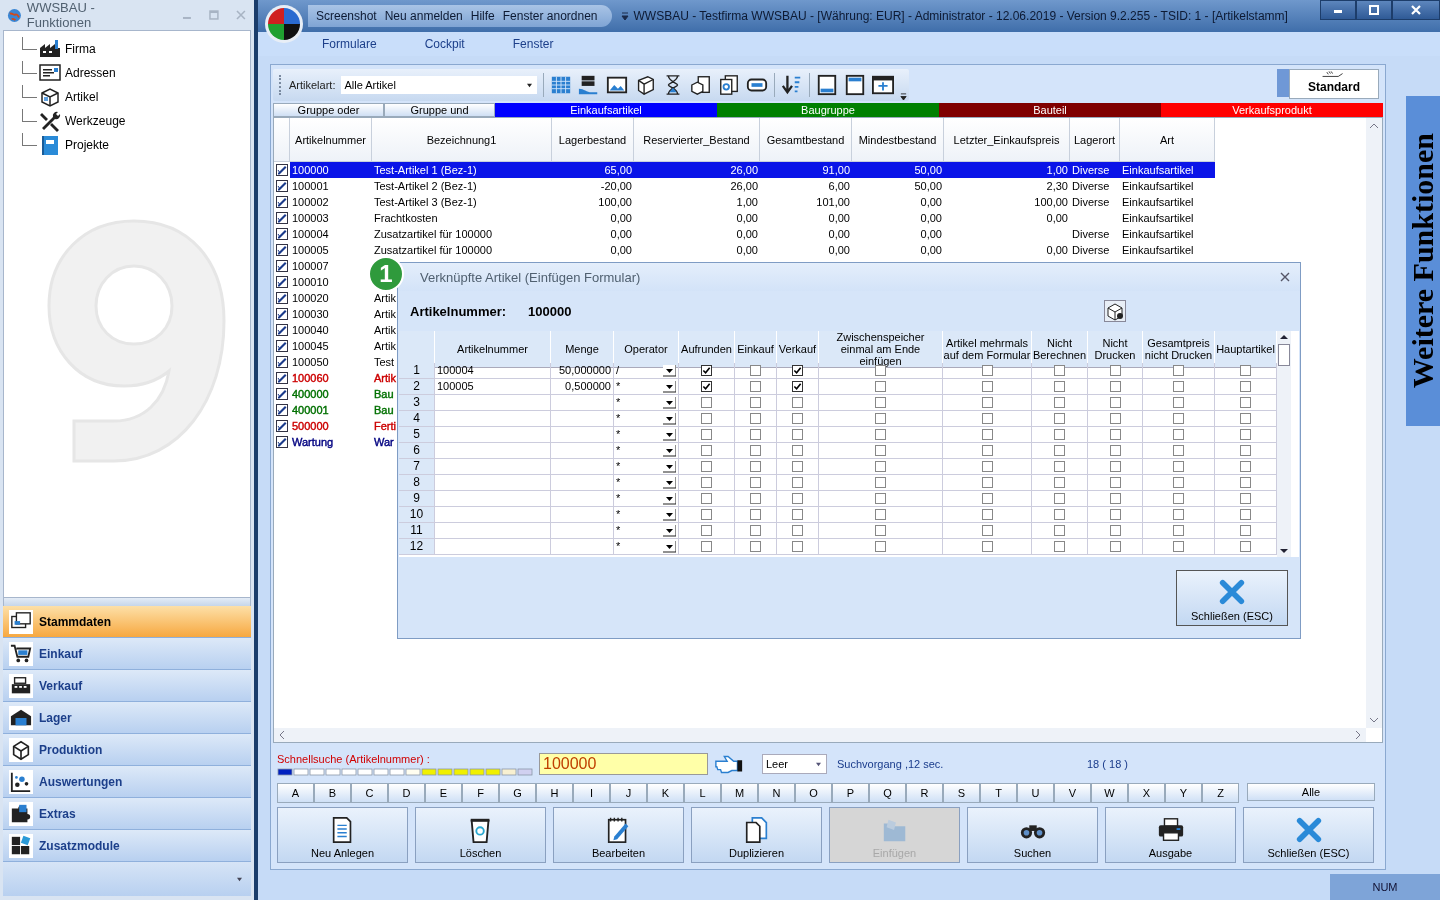 This screenshot has height=900, width=1440. Describe the element at coordinates (295, 793) in the screenshot. I see `letter-button: A` at that location.